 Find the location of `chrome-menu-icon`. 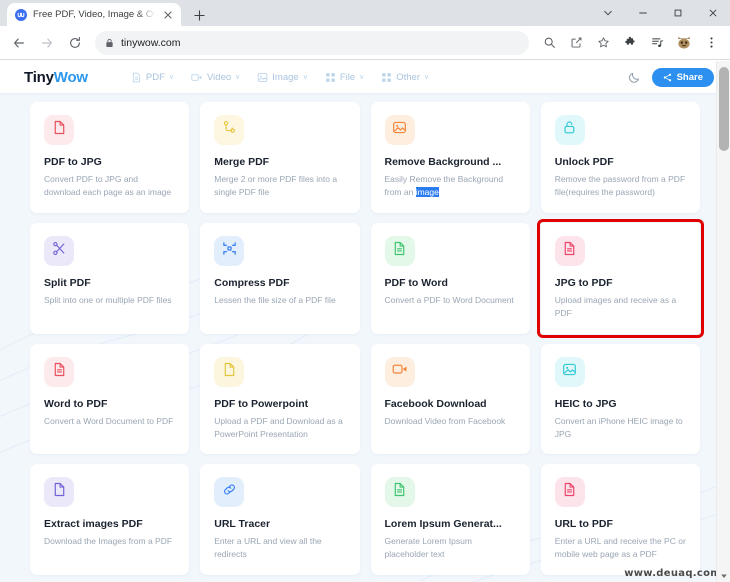

chrome-menu-icon is located at coordinates (711, 43).